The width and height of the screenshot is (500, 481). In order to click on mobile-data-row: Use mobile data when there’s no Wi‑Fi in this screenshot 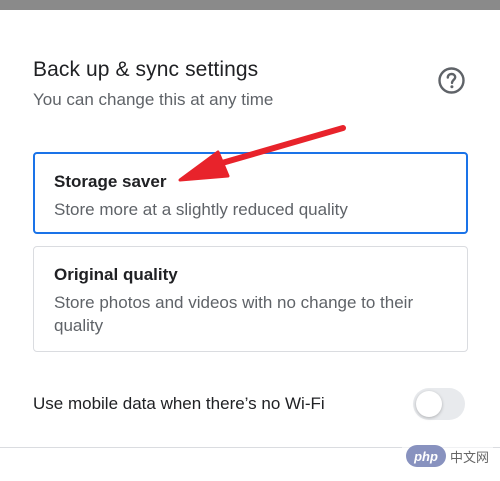, I will do `click(250, 404)`.